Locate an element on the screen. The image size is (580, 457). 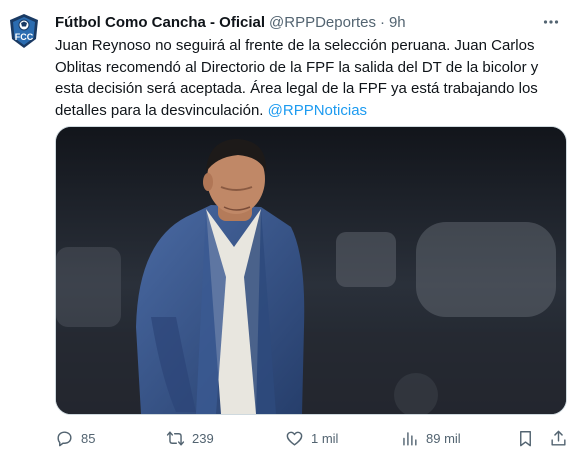
share-button is located at coordinates (558, 438).